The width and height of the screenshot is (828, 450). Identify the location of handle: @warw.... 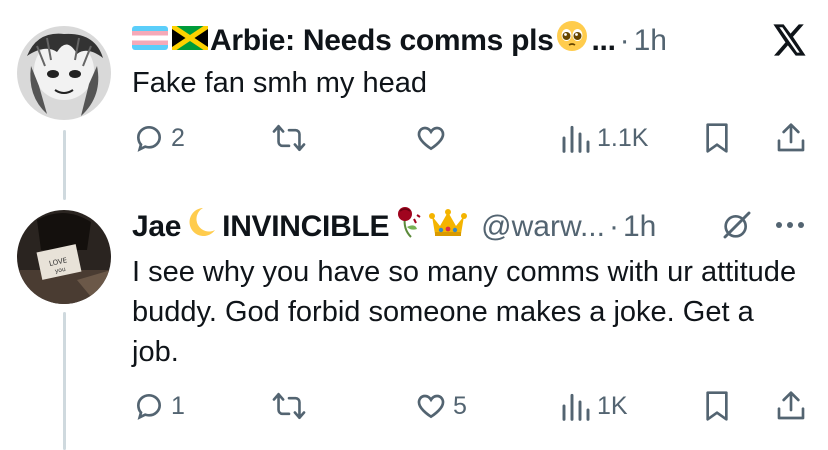
(543, 227).